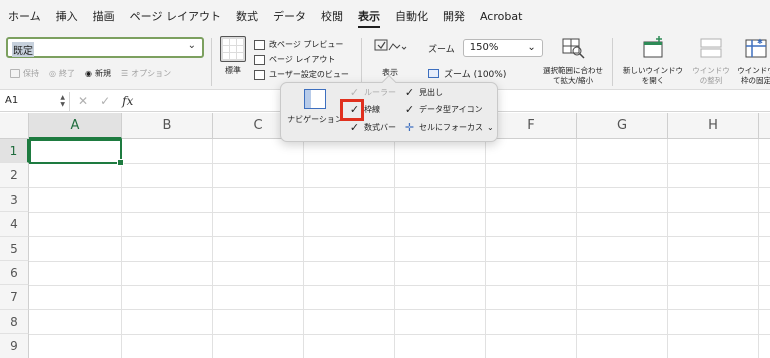 This screenshot has height=358, width=770. I want to click on focus-cell-button: ✛ セルにフォーカス ⌄, so click(449, 127).